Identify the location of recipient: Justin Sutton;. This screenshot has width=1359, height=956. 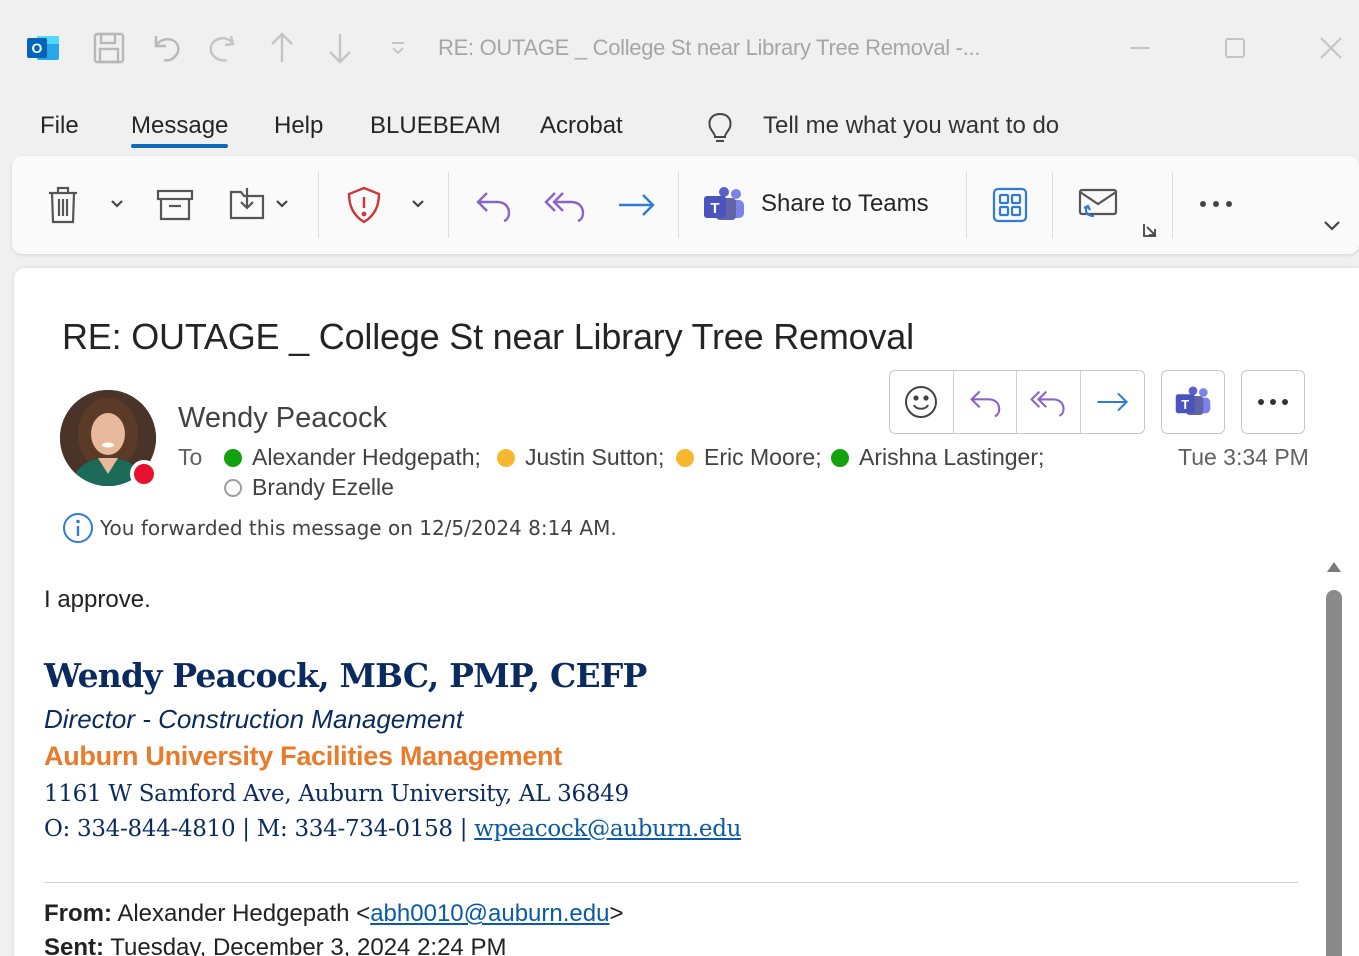
(580, 457).